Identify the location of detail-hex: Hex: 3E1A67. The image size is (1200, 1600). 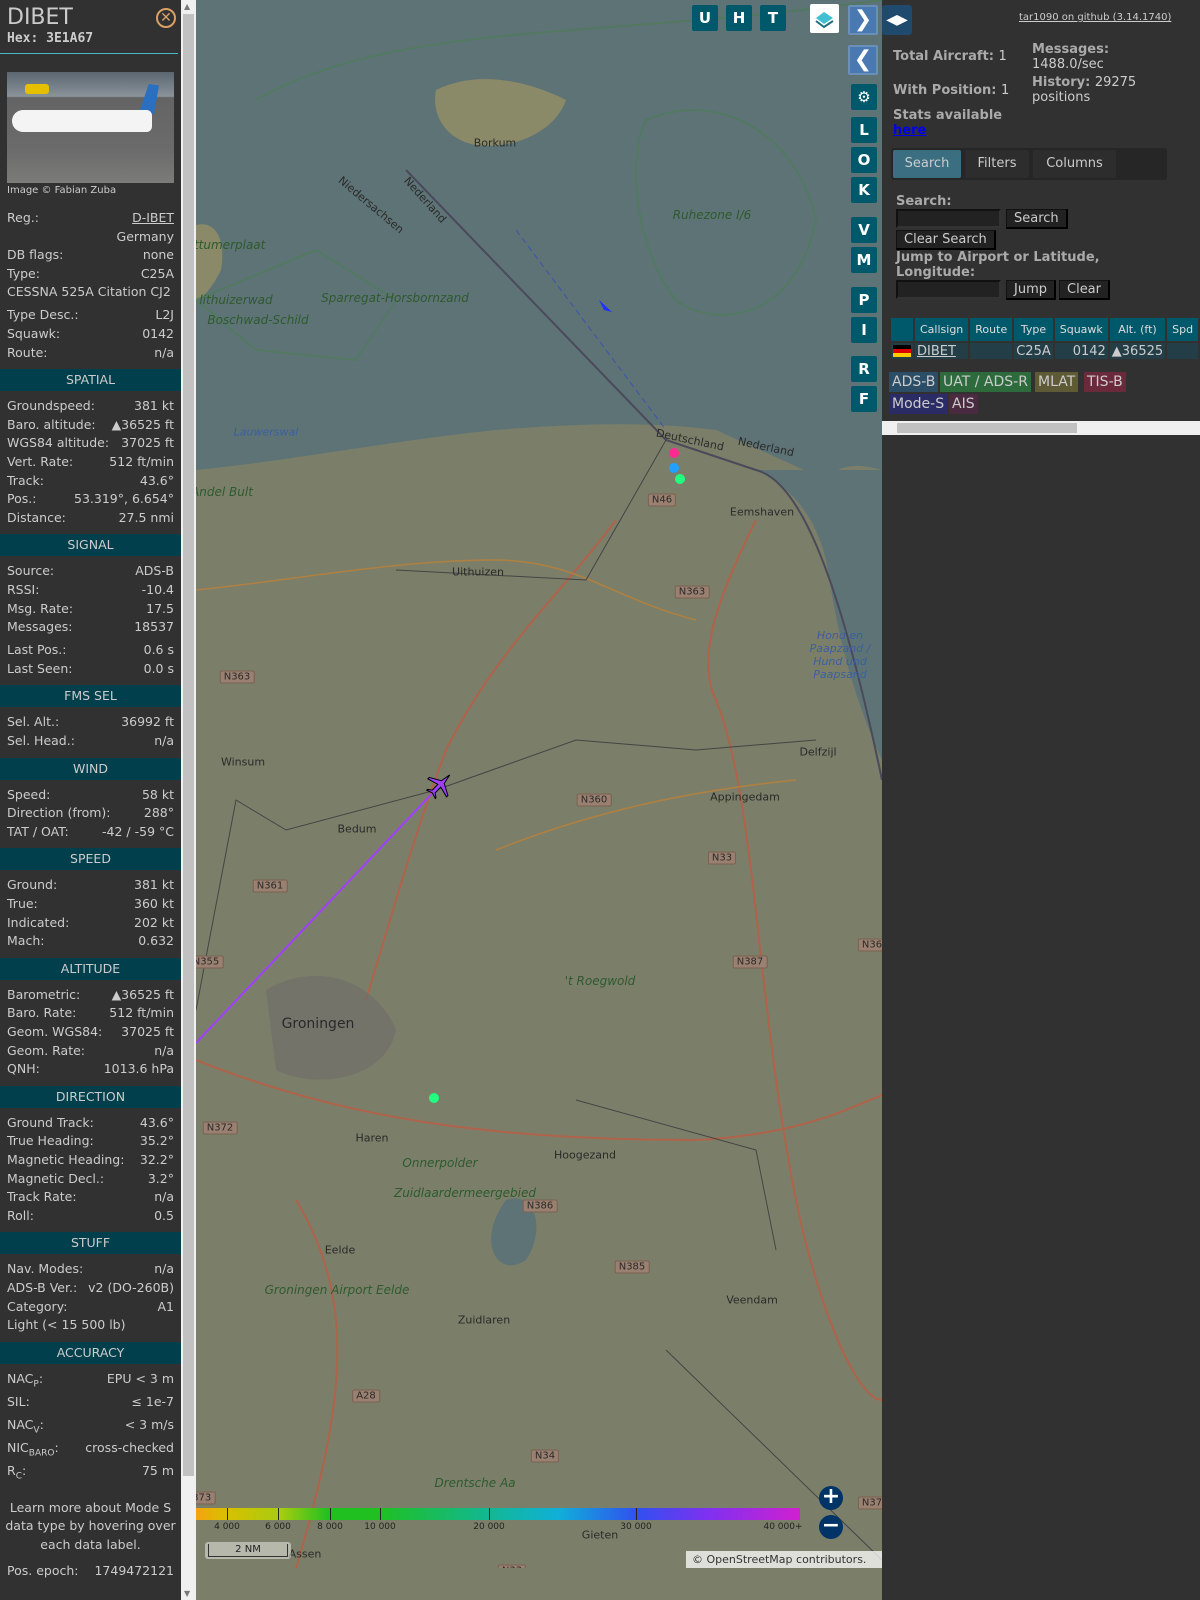
(50, 38).